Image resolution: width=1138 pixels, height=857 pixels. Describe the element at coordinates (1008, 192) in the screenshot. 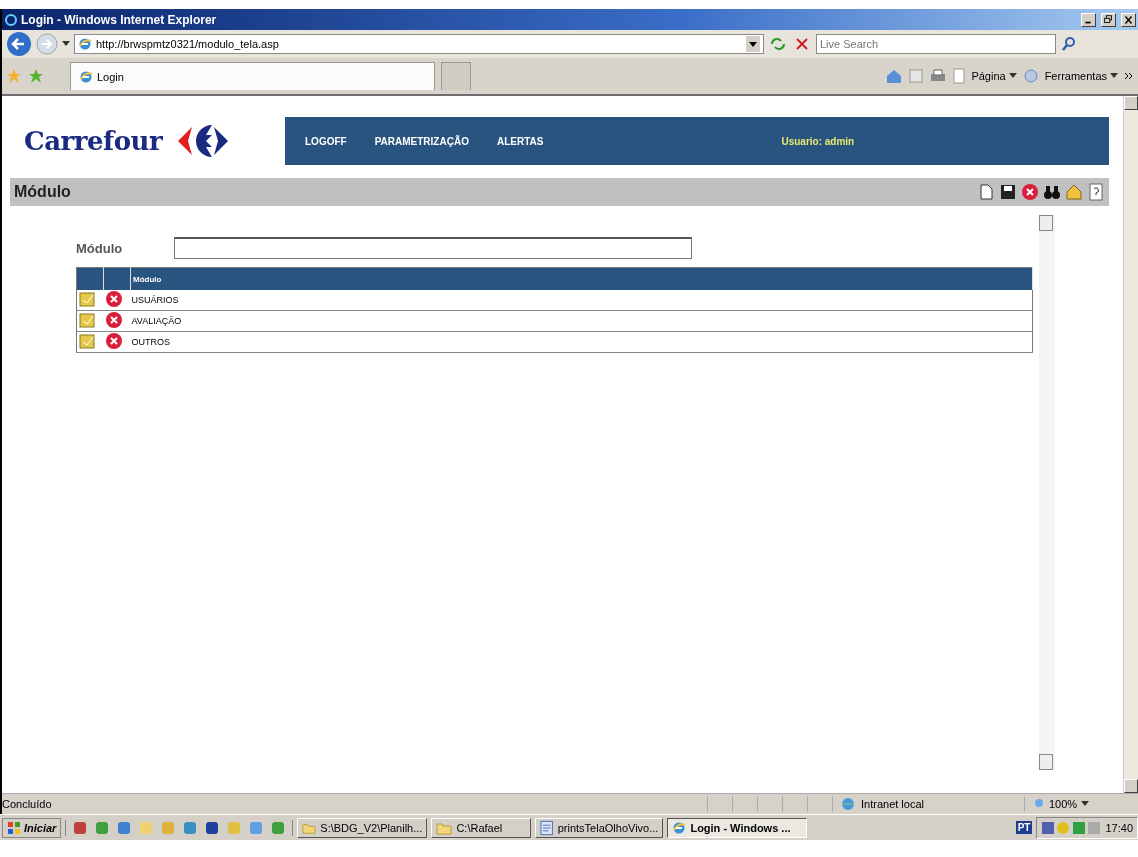

I see `save-icon` at that location.